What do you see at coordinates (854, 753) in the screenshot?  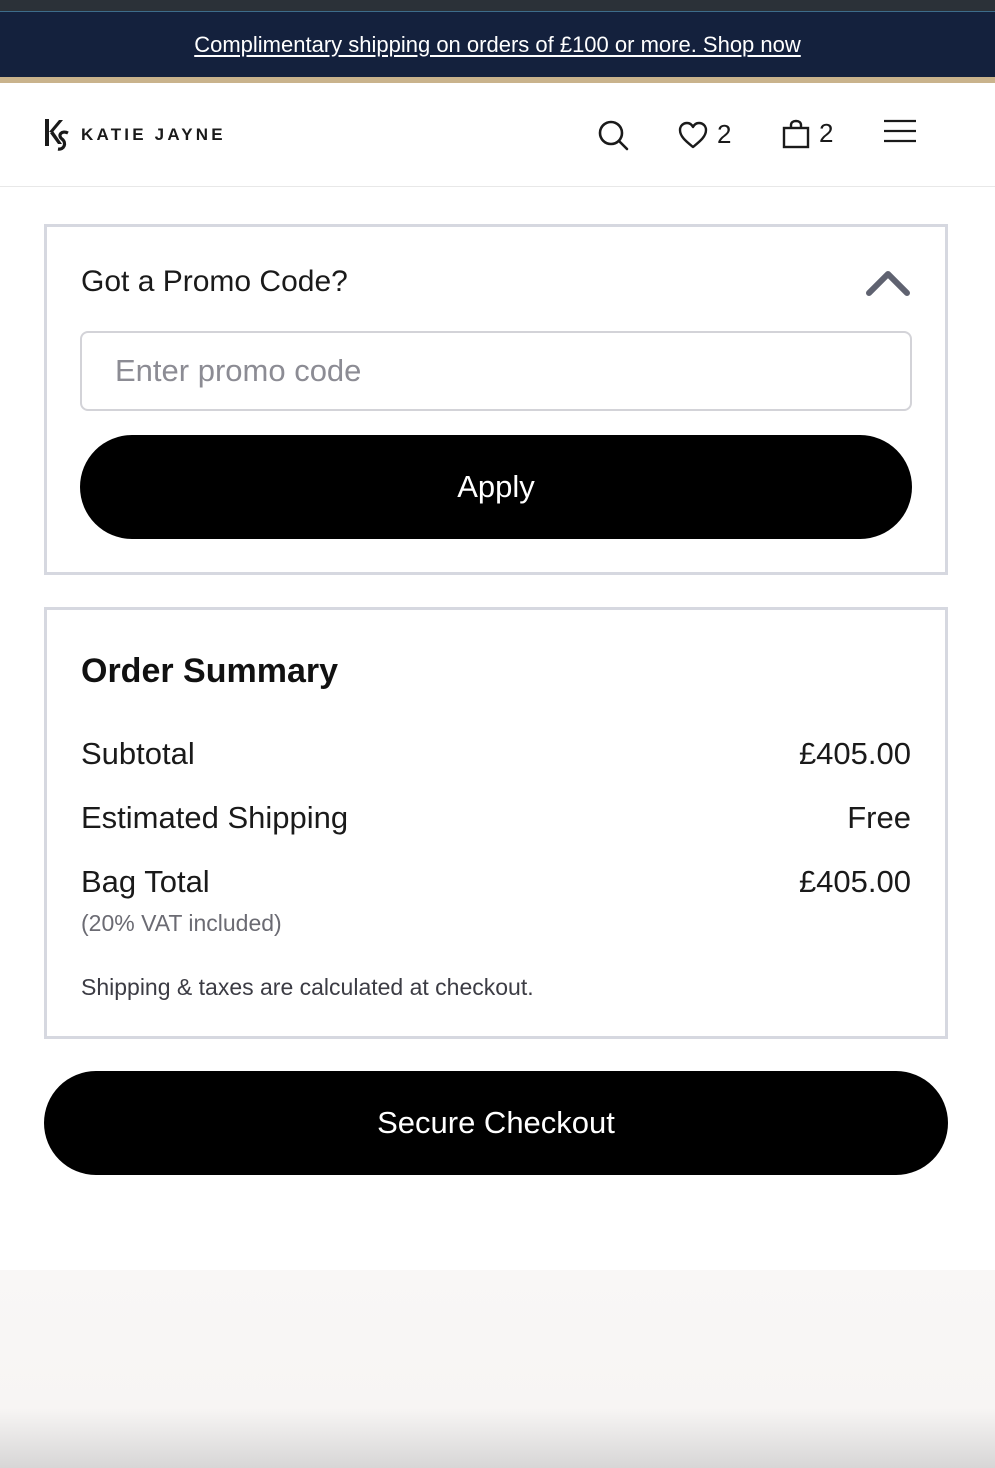 I see `subtotal-value: £405.00` at bounding box center [854, 753].